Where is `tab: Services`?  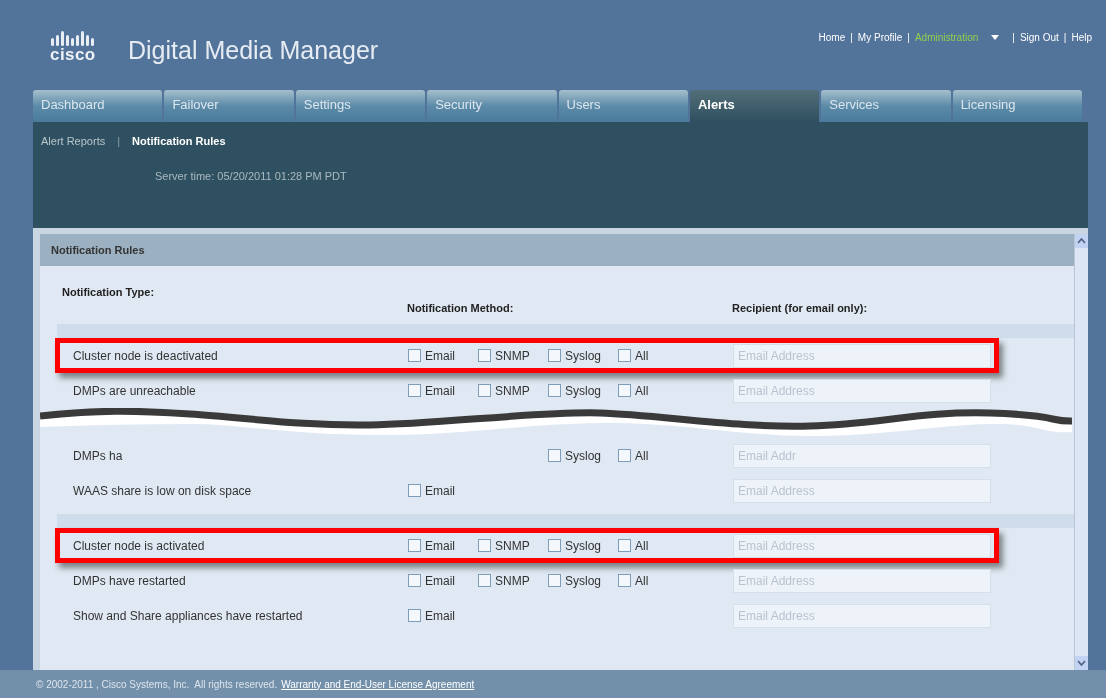
tab: Services is located at coordinates (886, 106).